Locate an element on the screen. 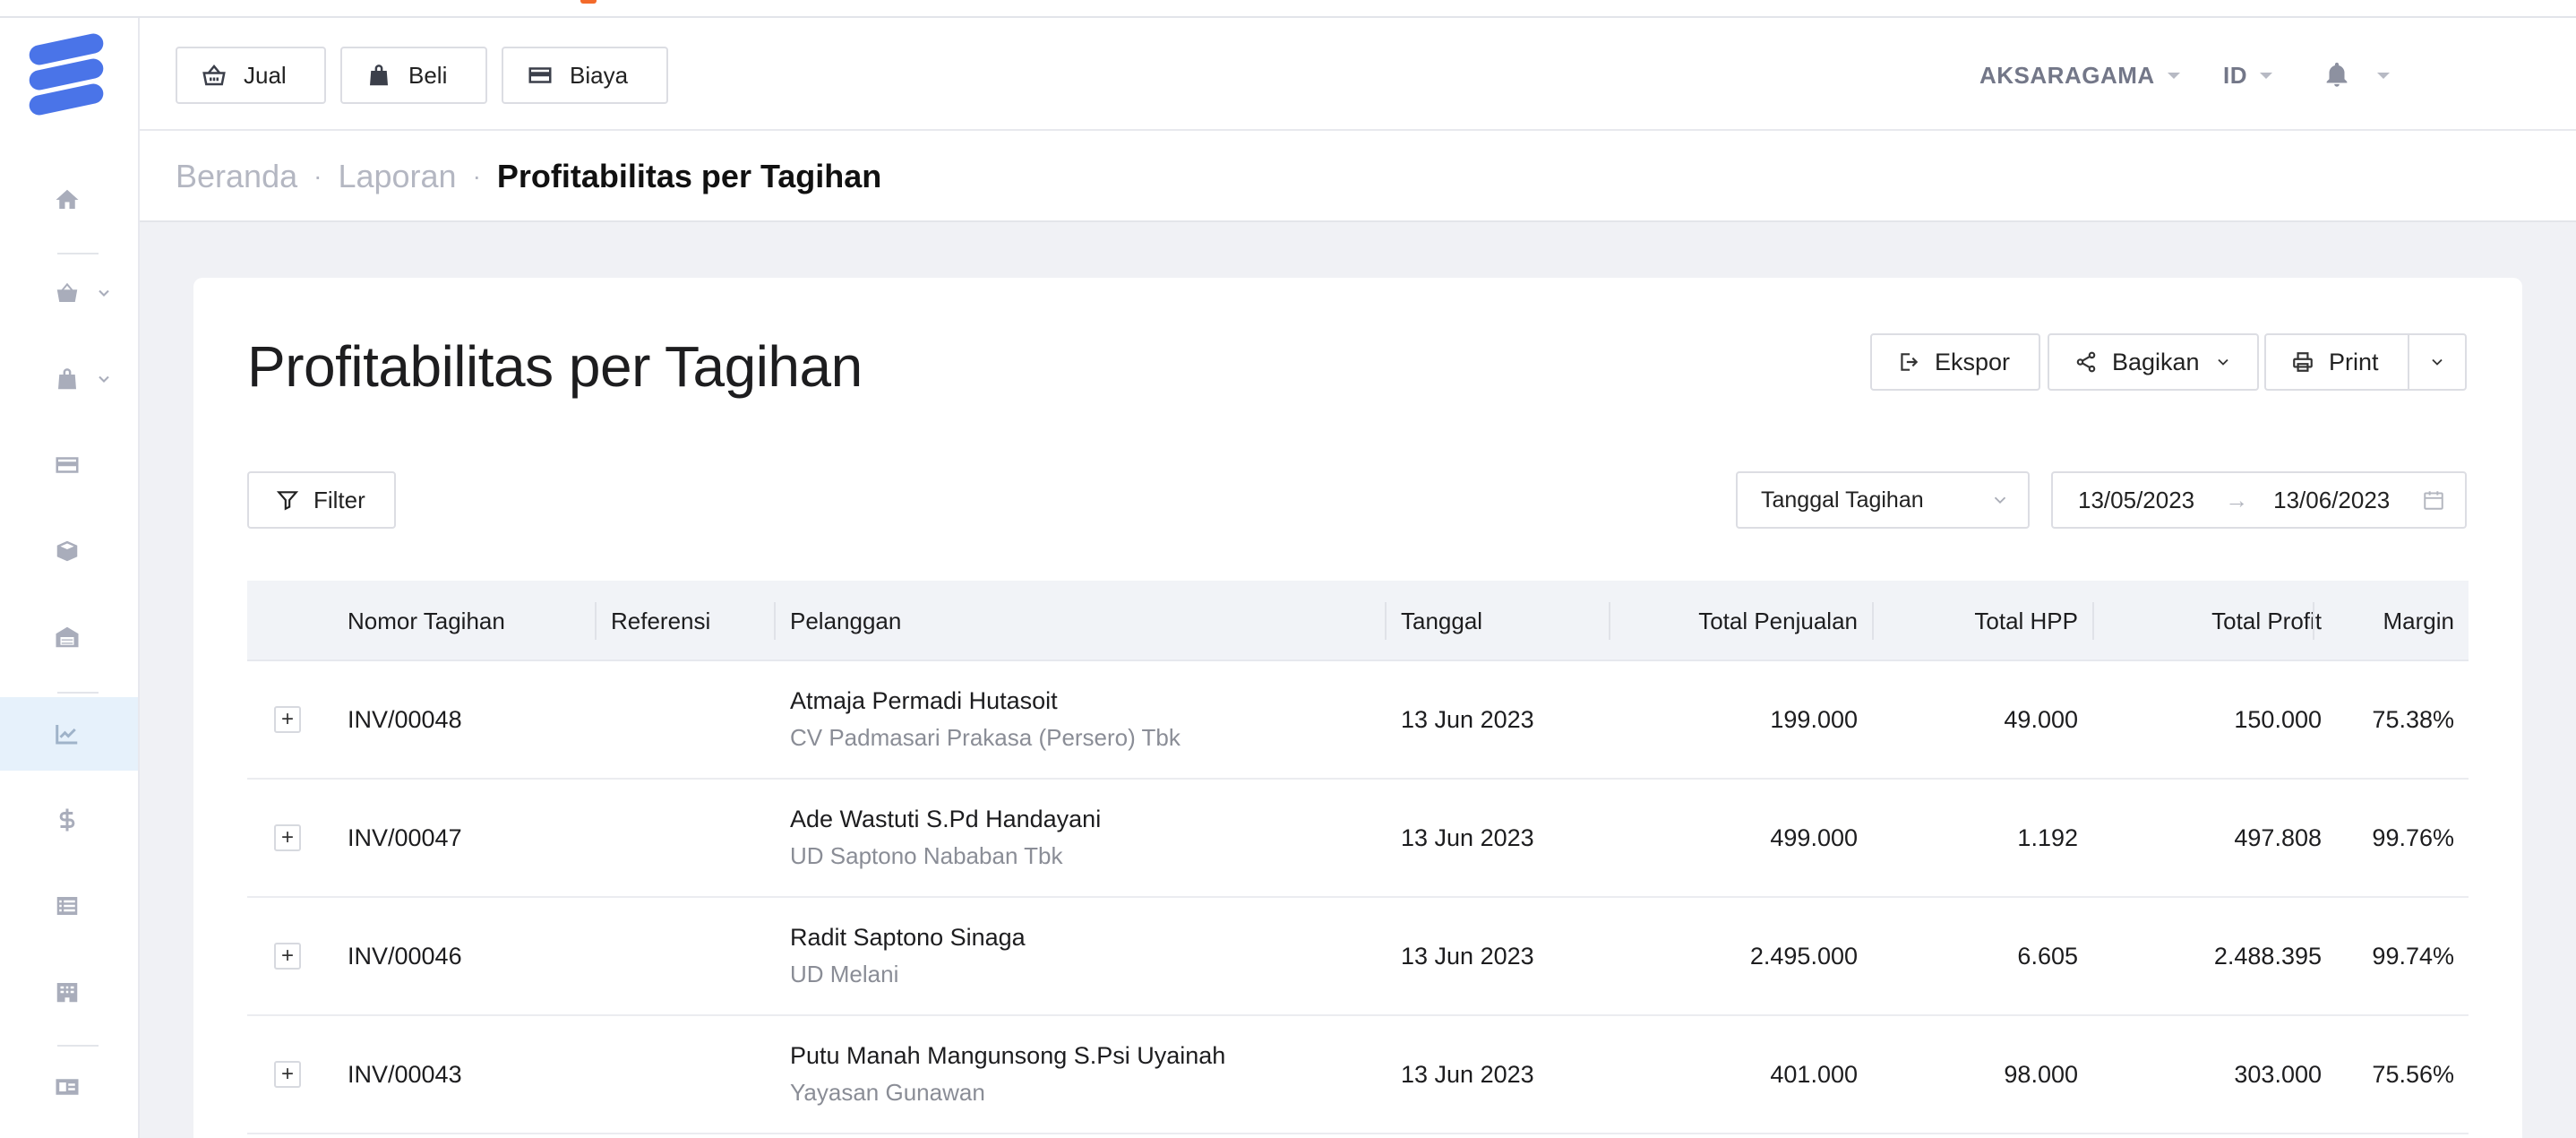 This screenshot has width=2576, height=1138. sidebar-item-contacts is located at coordinates (69, 1087).